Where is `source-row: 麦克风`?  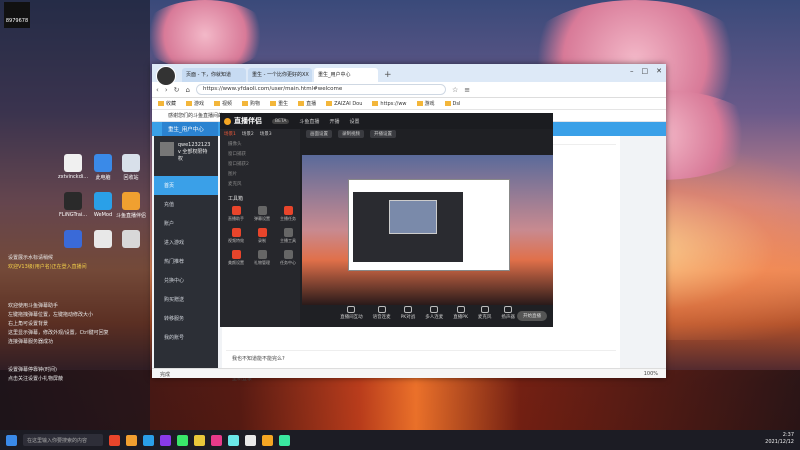
source-row: 麦克风 is located at coordinates (260, 184).